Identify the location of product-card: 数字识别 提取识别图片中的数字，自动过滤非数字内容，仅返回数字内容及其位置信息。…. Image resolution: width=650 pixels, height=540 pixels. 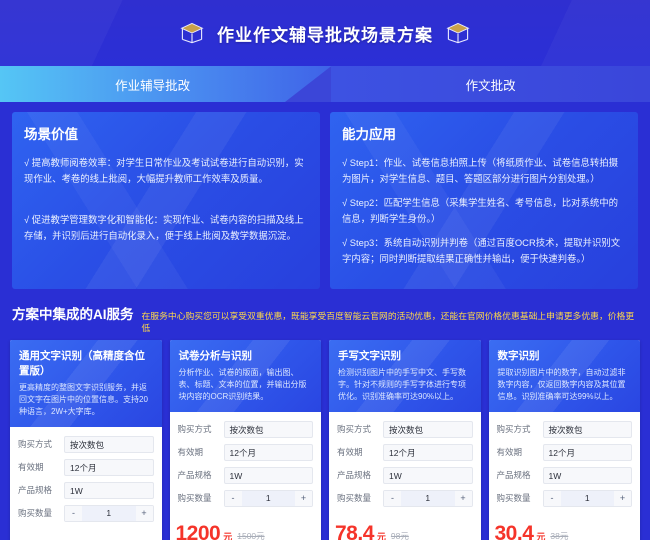
(564, 439).